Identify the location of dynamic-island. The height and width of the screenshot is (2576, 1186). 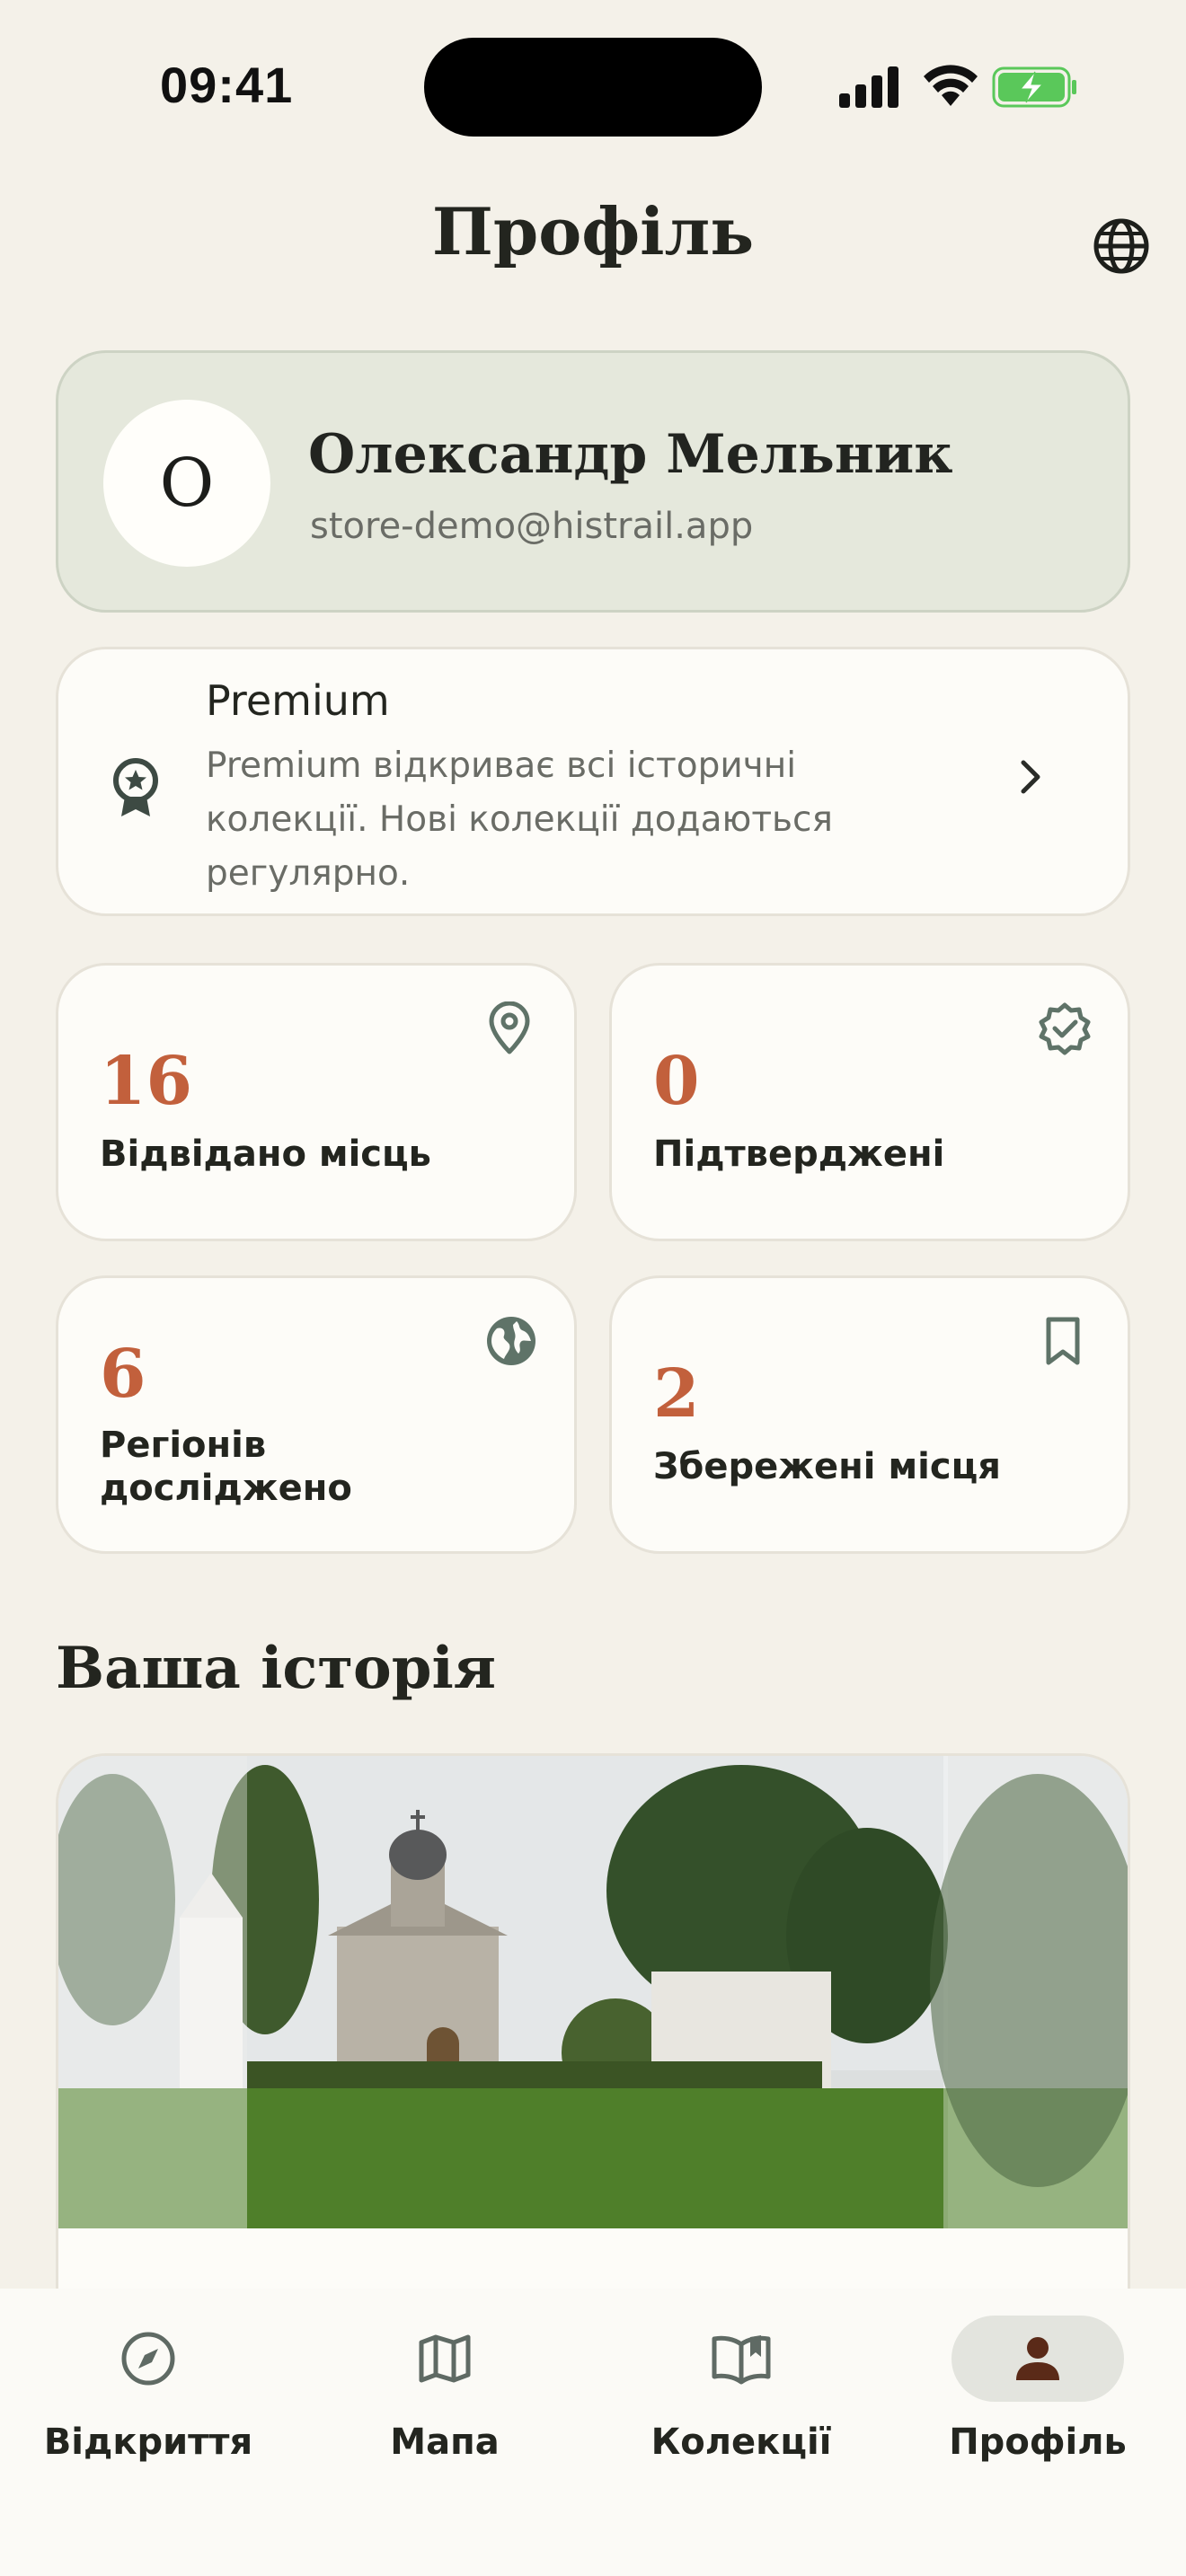
(593, 87).